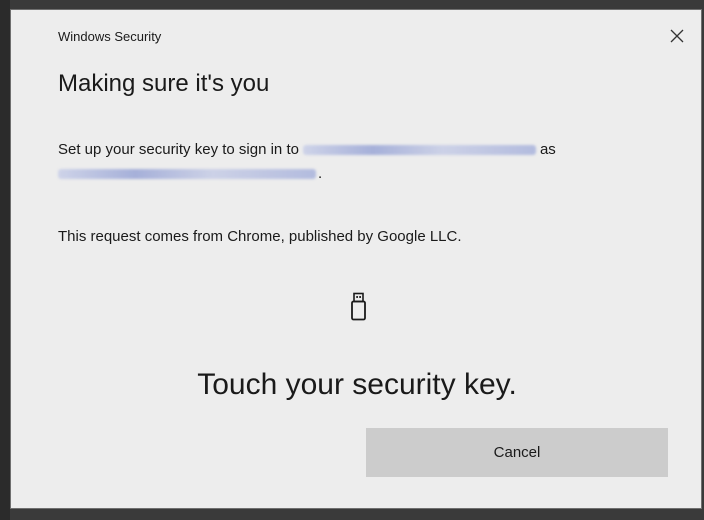 This screenshot has width=704, height=520. I want to click on dialog-heading: Making sure it's you, so click(164, 83).